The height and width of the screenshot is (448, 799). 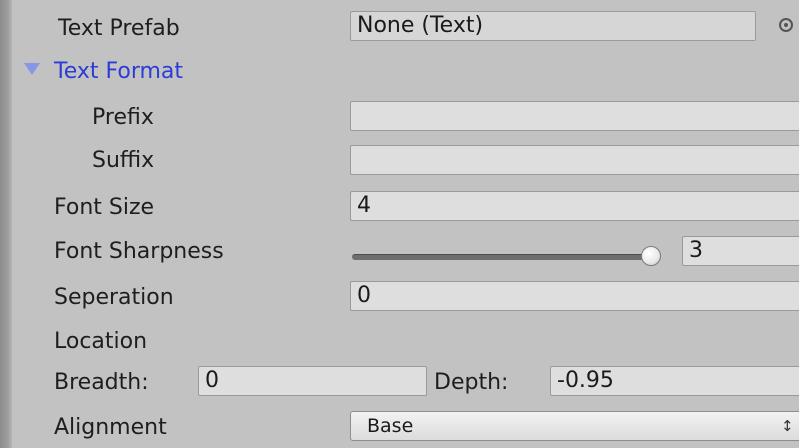 I want to click on text-prefab-object-field: None (Text), so click(x=553, y=26).